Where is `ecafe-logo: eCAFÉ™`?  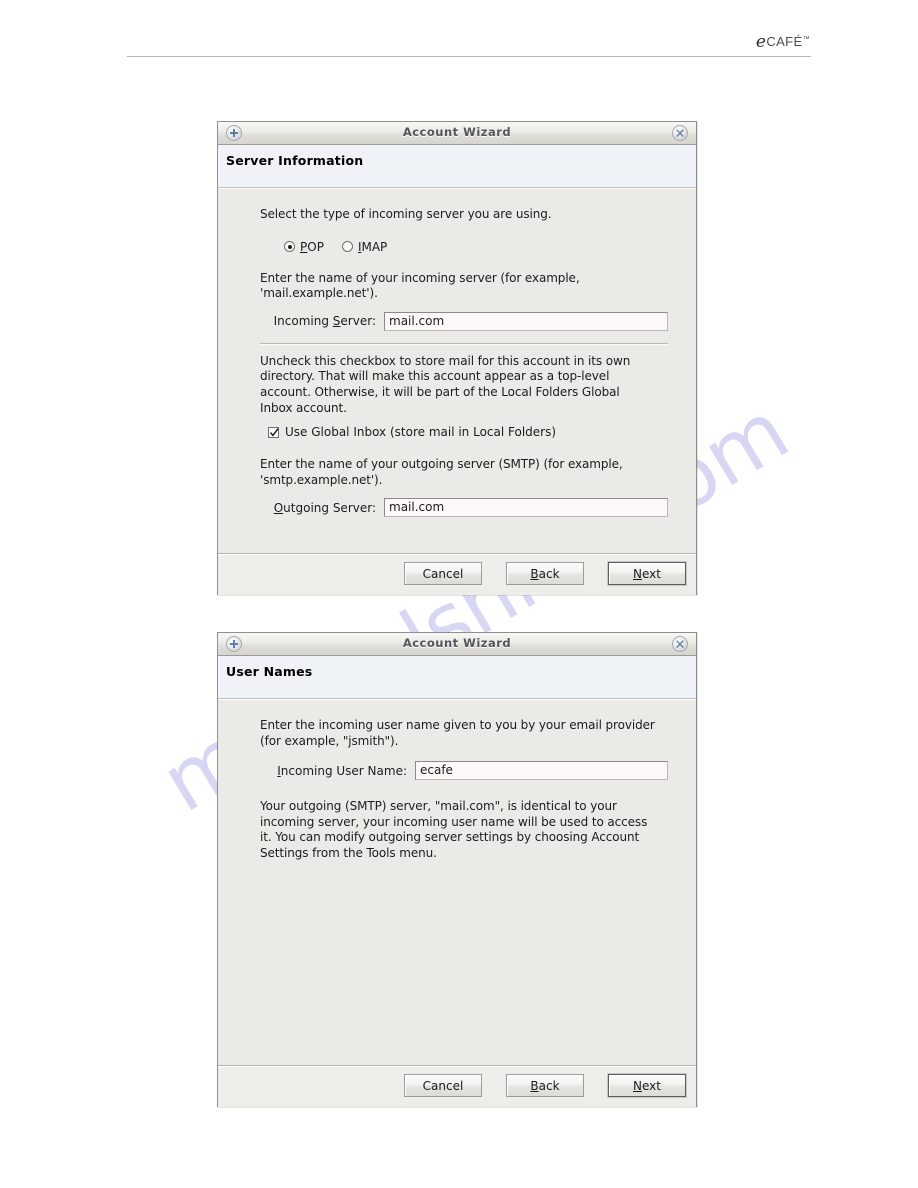 ecafe-logo: eCAFÉ™ is located at coordinates (783, 42).